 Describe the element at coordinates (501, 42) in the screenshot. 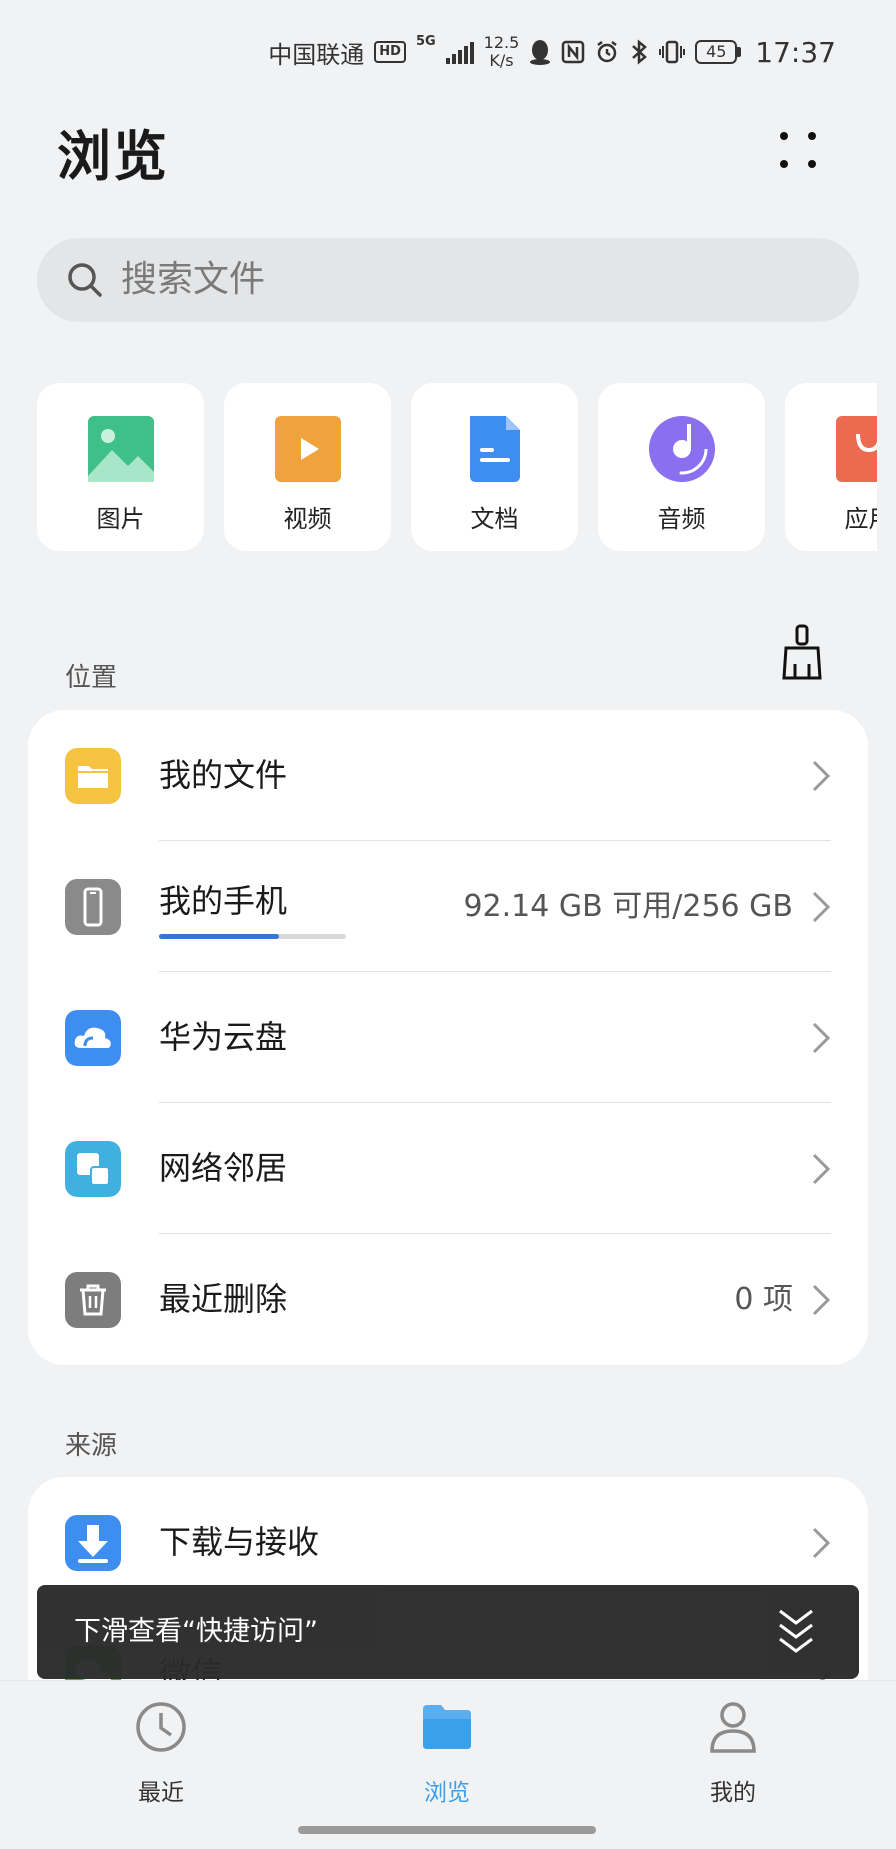

I see `speed-value: 12.5` at that location.